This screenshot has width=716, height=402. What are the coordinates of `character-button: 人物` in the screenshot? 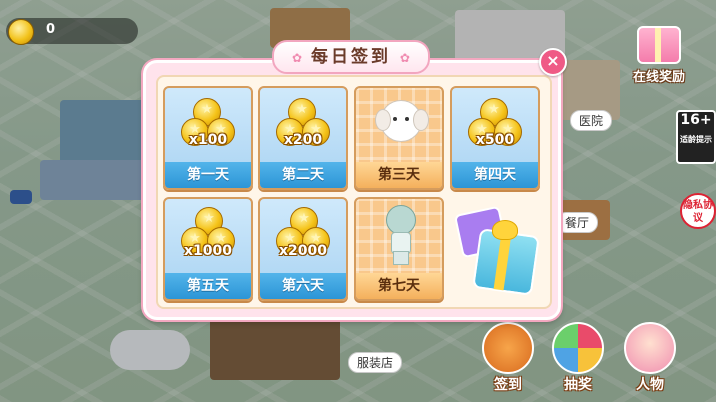 It's located at (650, 358).